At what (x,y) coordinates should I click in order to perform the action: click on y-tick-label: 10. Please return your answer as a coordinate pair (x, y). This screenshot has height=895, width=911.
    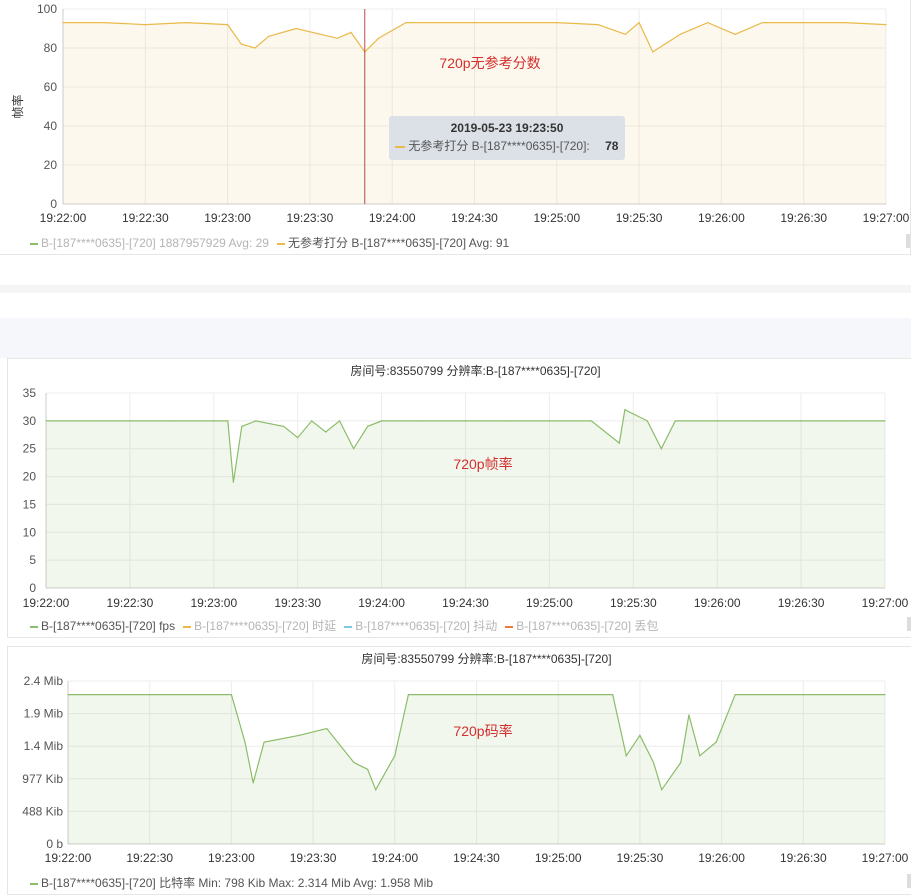
    Looking at the image, I should click on (30, 532).